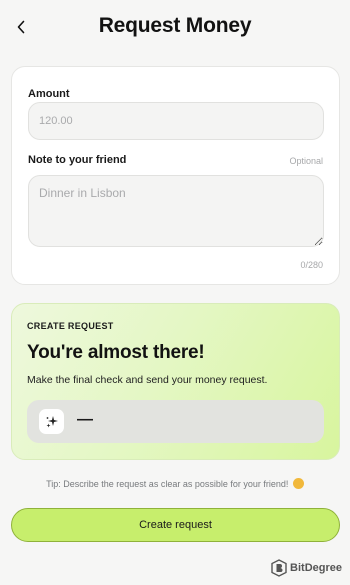 This screenshot has width=350, height=585. I want to click on preview-value: —, so click(85, 419).